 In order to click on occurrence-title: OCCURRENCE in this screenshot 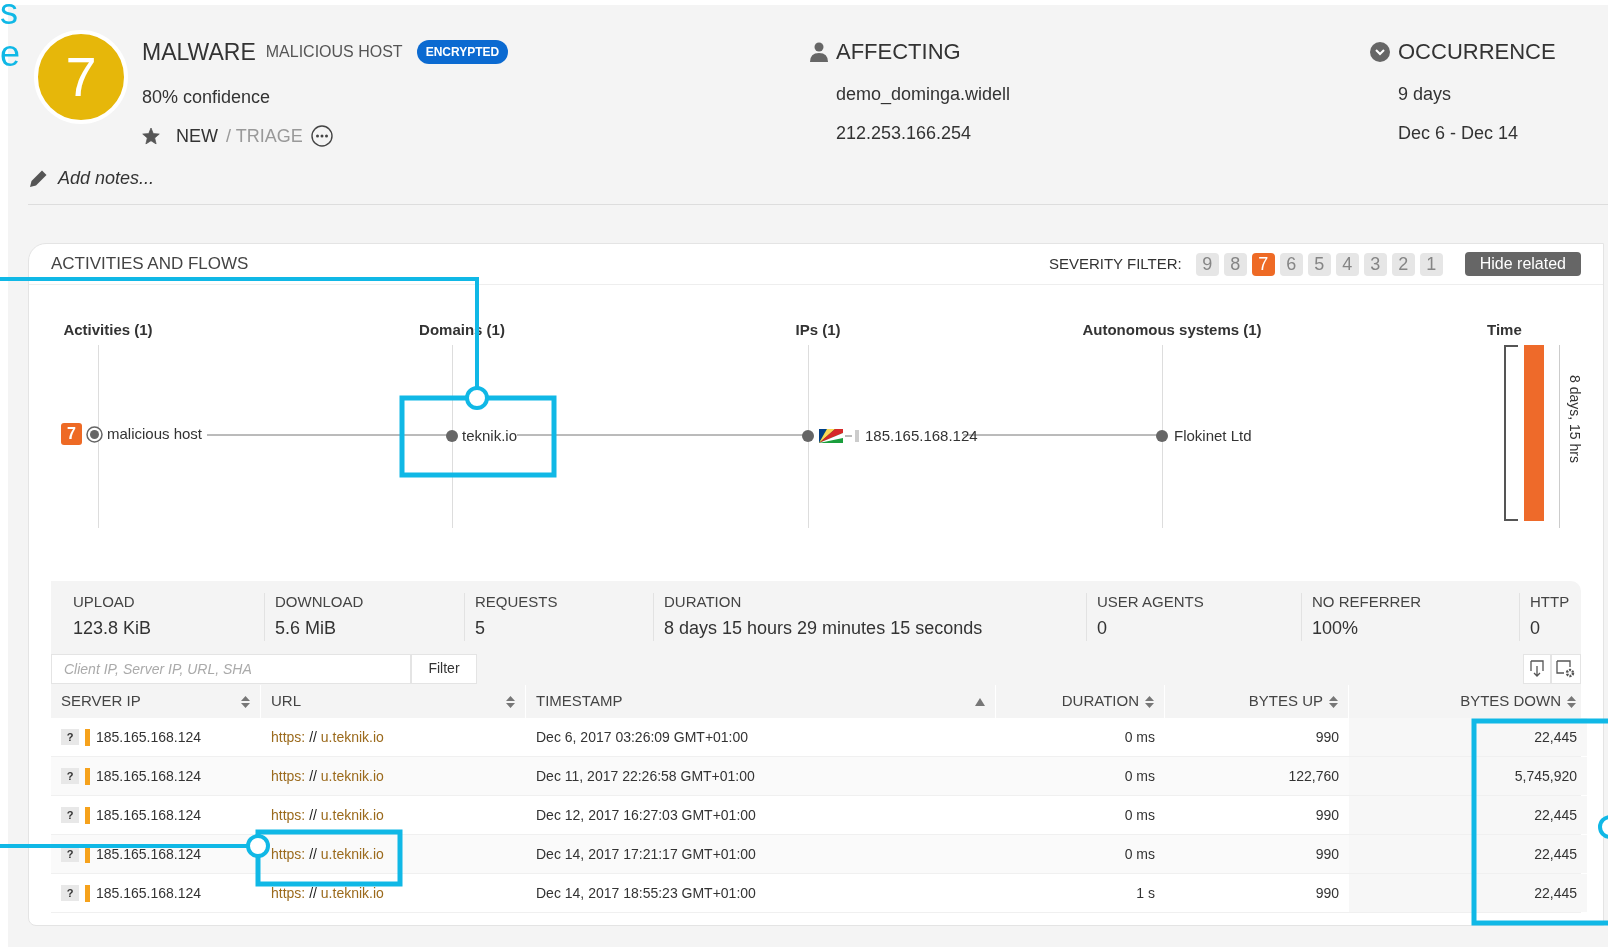, I will do `click(1477, 52)`.